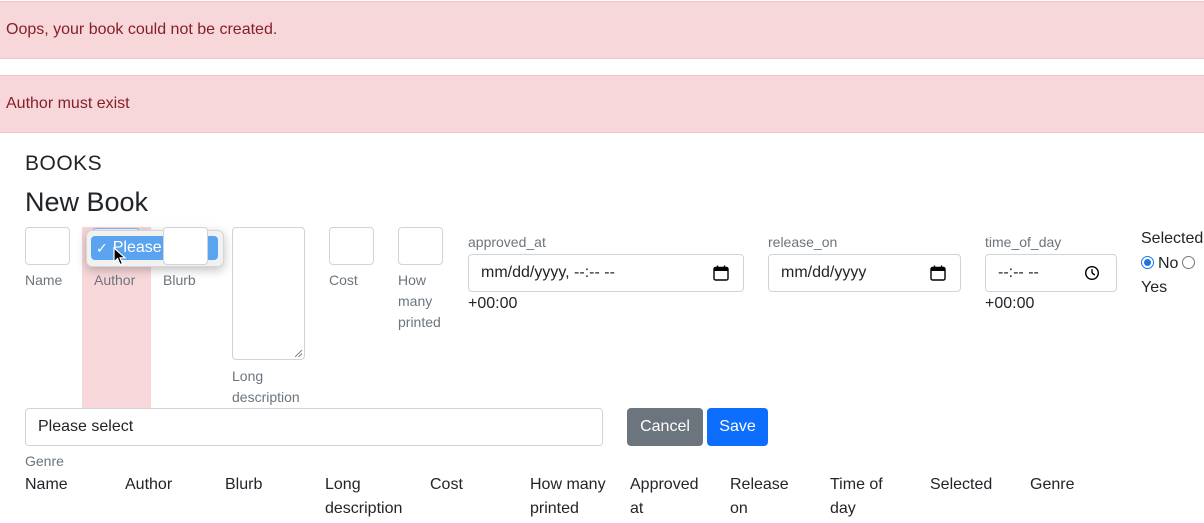  I want to click on table-header-long-description: Long description, so click(364, 496).